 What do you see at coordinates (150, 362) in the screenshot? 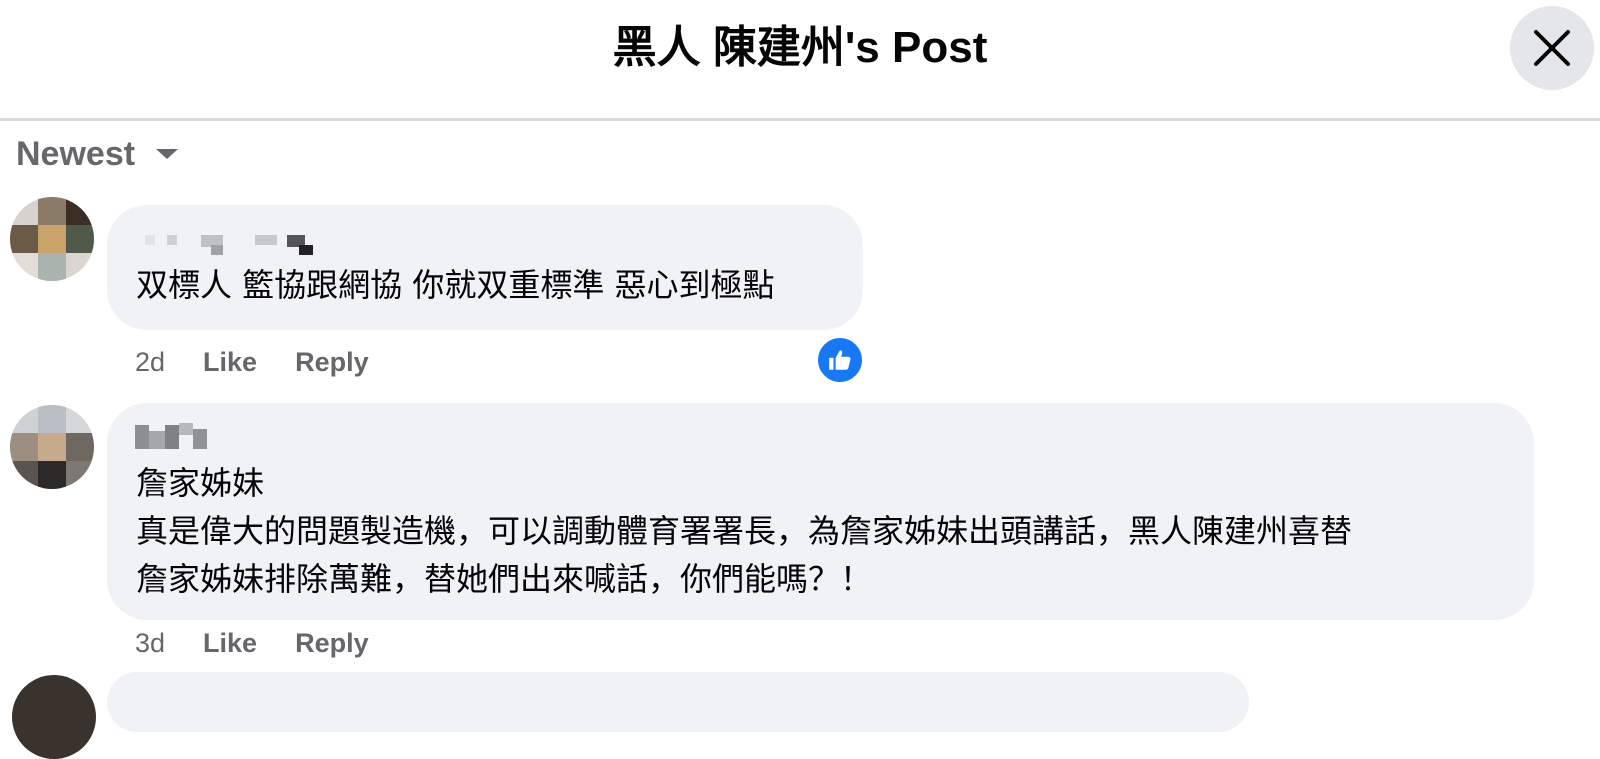
I see `comment-timestamp: 2d` at bounding box center [150, 362].